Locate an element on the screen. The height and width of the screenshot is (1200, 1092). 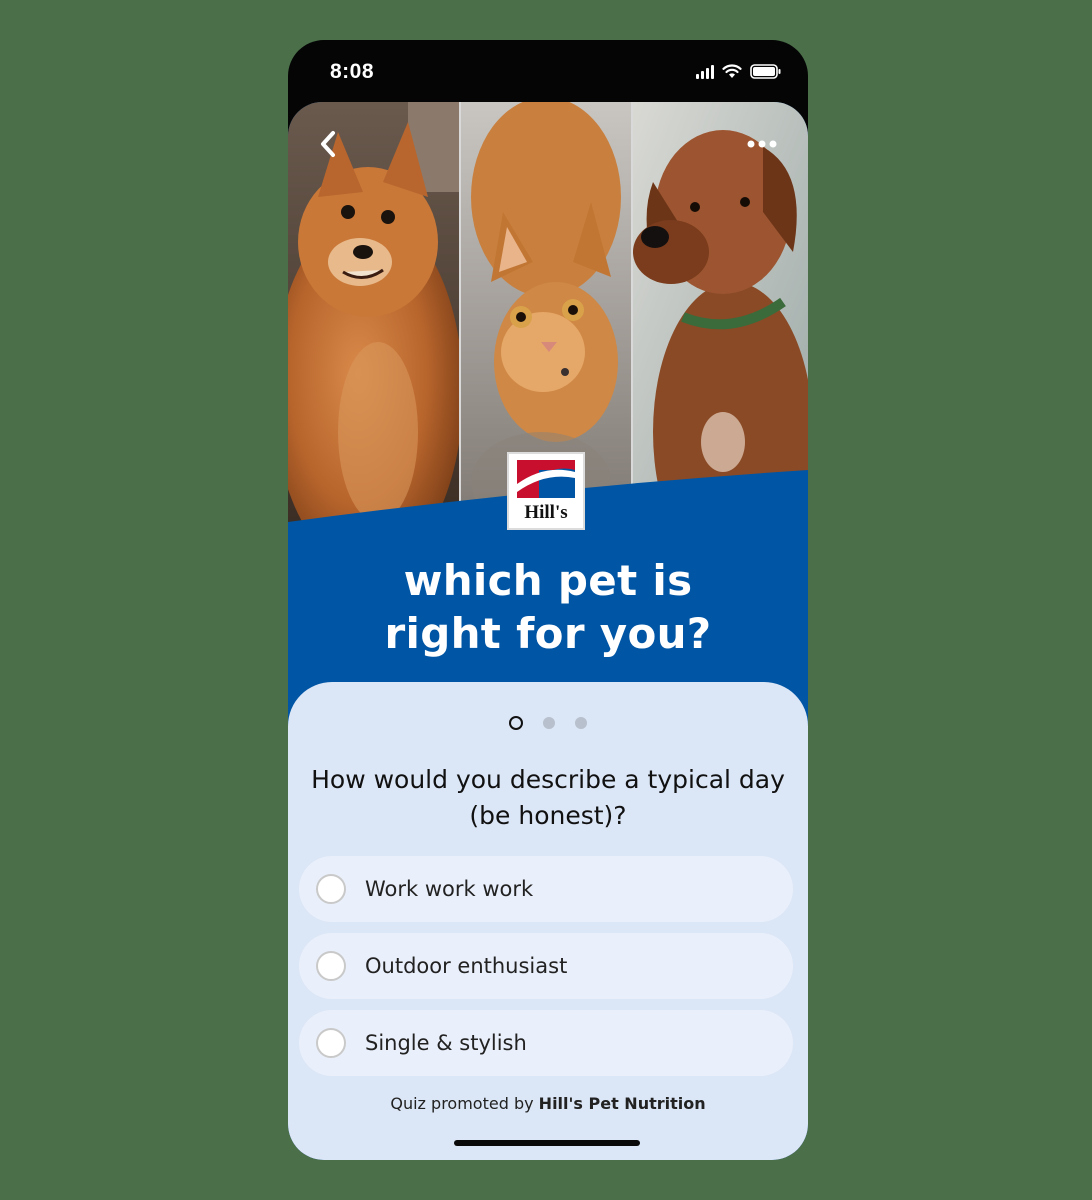
progress-dots is located at coordinates (548, 723).